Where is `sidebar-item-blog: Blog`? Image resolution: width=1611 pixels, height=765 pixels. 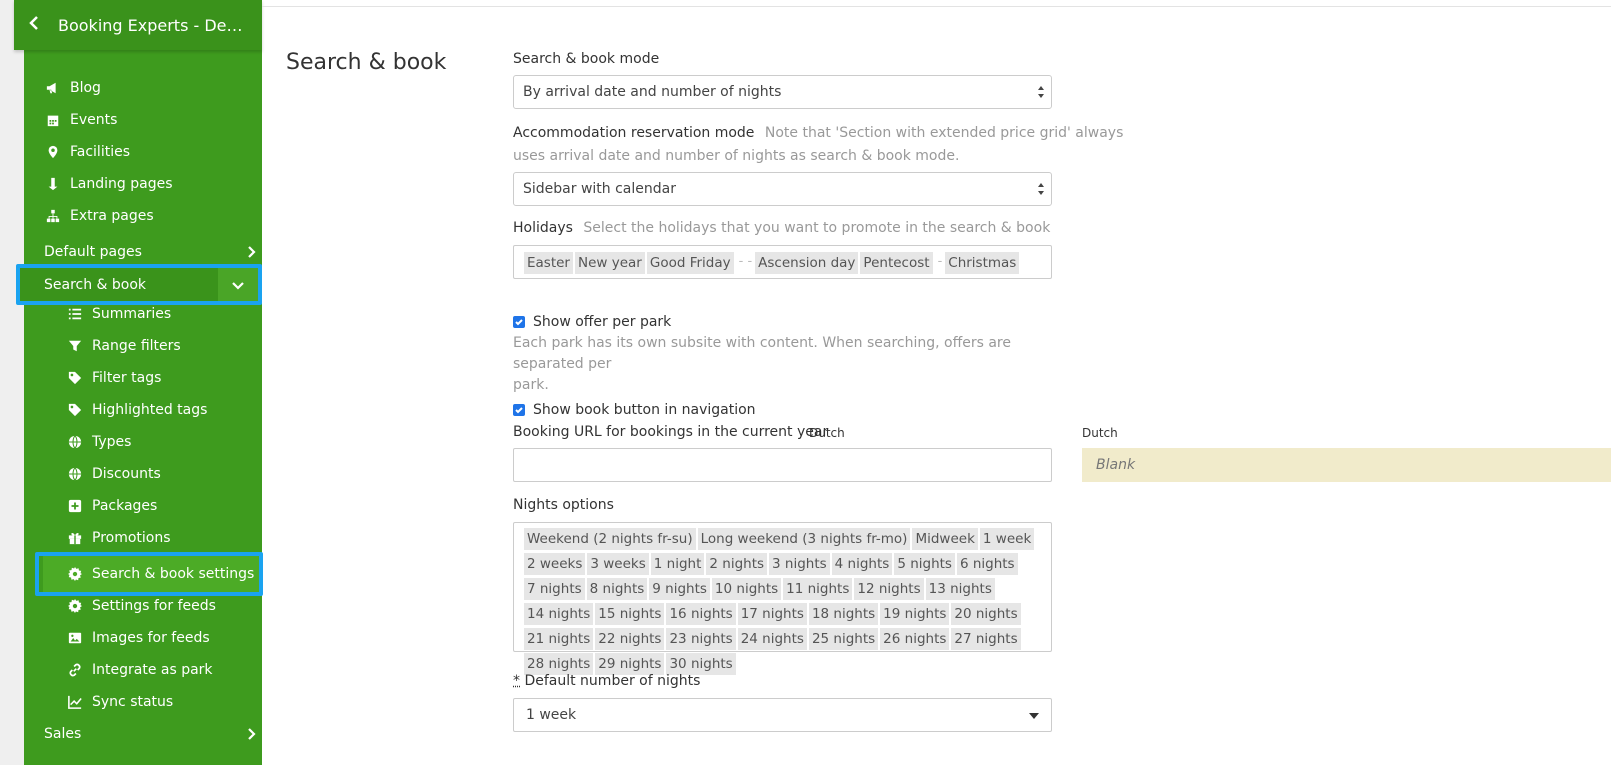 sidebar-item-blog: Blog is located at coordinates (72, 88).